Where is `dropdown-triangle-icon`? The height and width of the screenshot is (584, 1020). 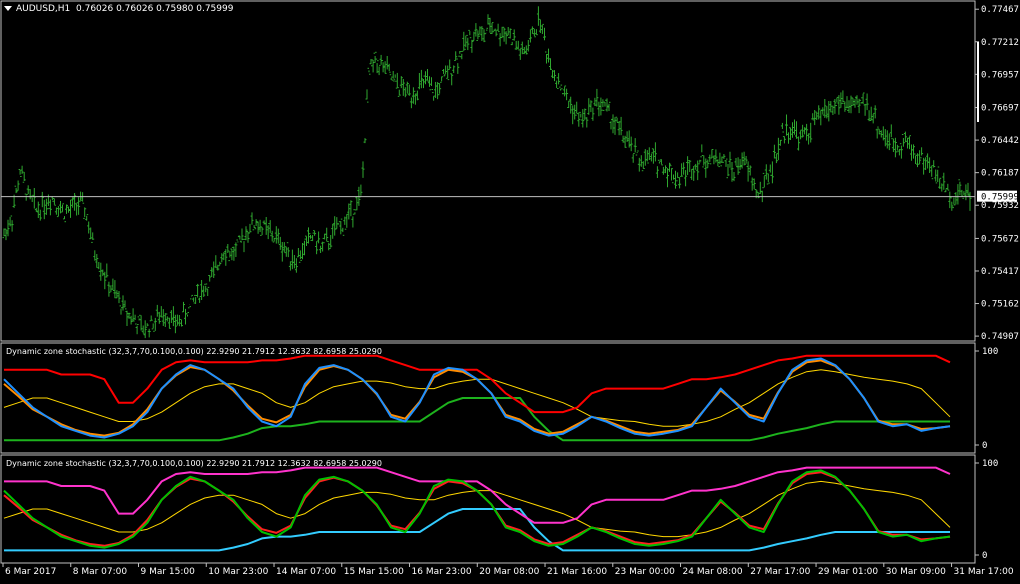
dropdown-triangle-icon is located at coordinates (8, 8).